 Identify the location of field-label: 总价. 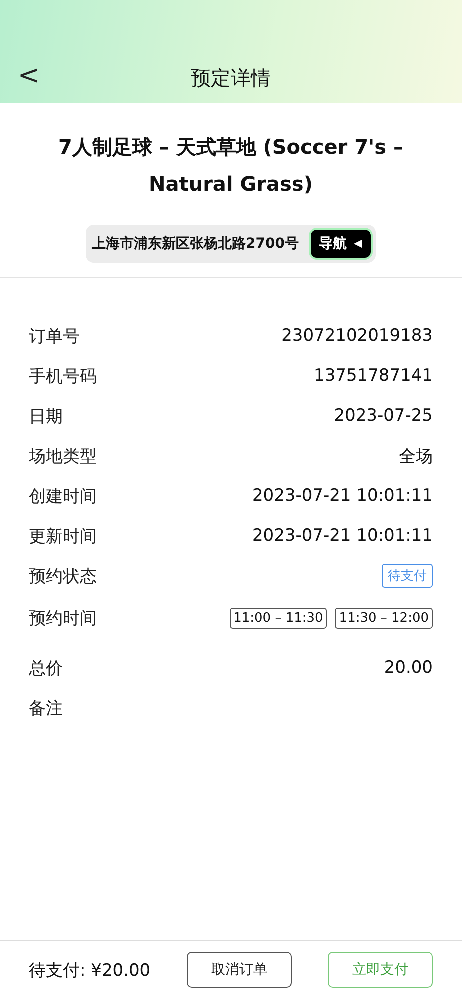
(46, 669).